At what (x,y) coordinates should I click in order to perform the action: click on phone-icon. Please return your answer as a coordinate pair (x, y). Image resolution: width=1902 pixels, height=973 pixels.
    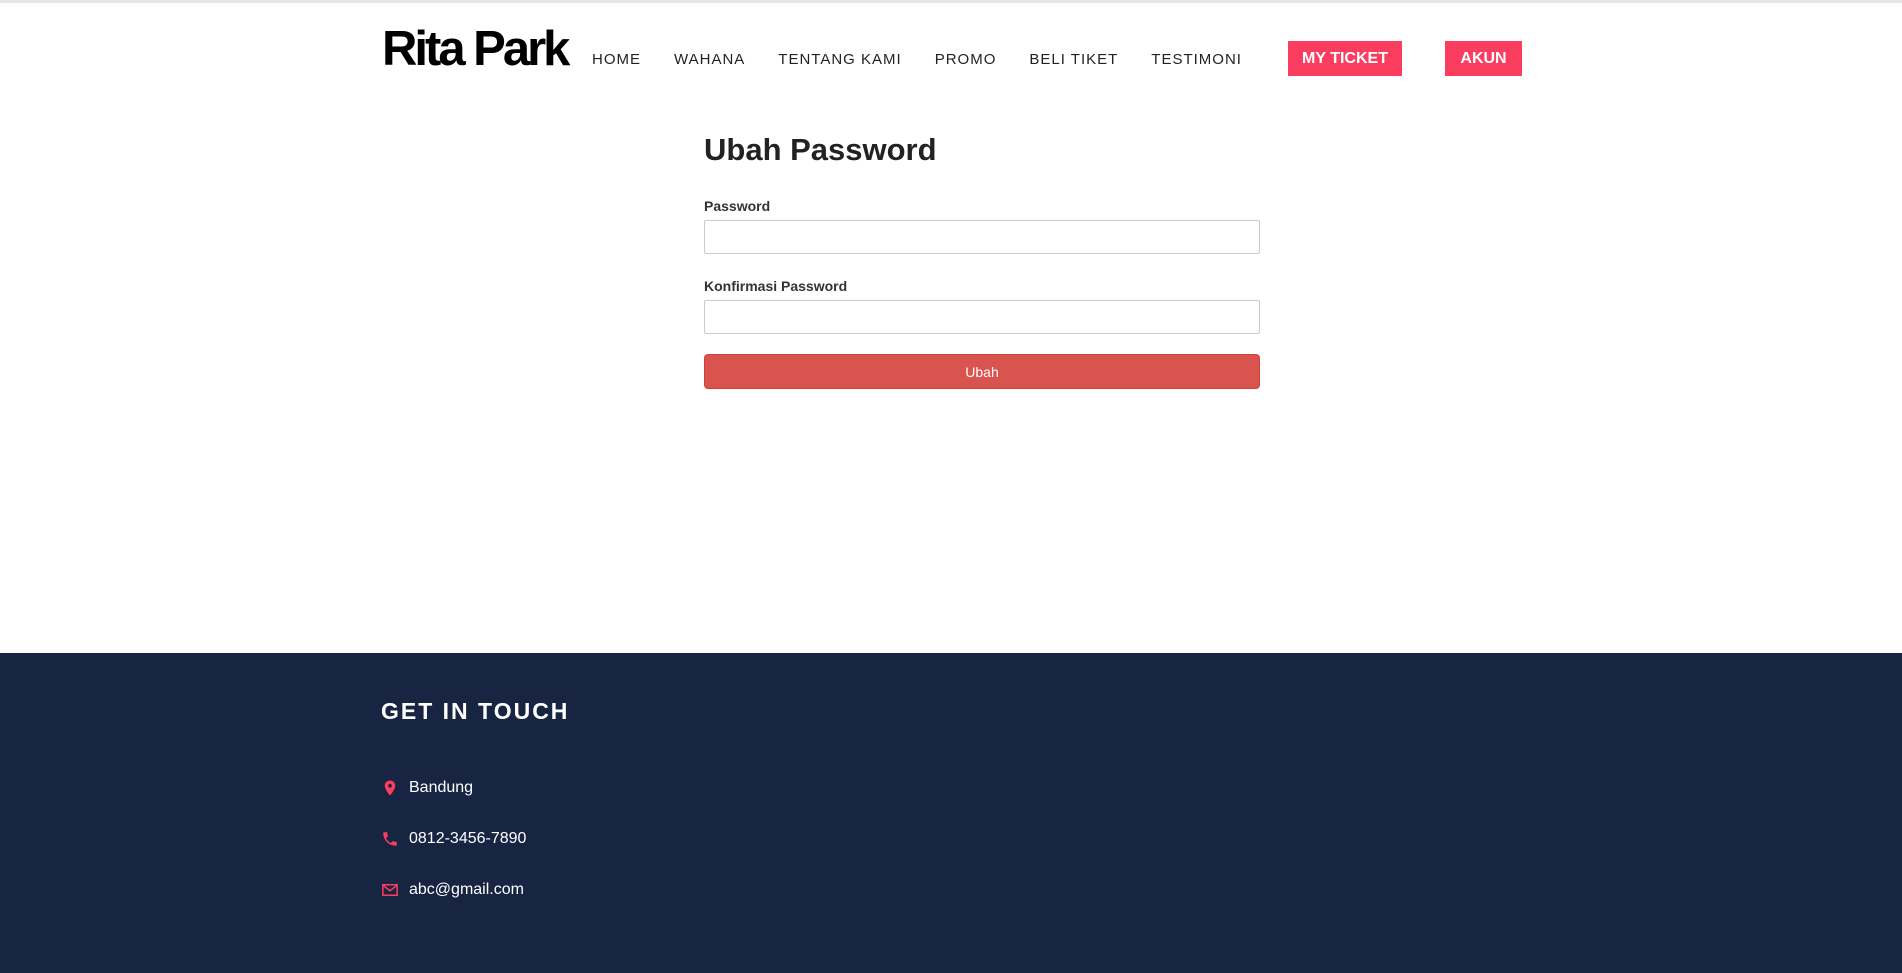
    Looking at the image, I should click on (390, 839).